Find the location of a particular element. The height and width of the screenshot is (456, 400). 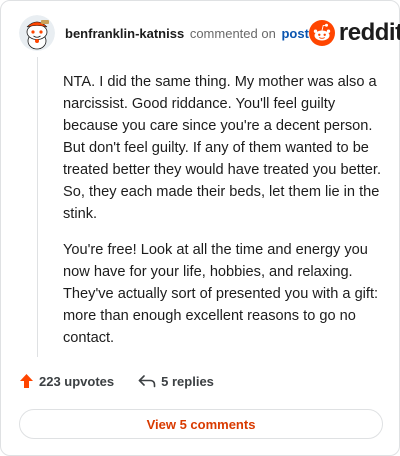

thread-line is located at coordinates (37, 207).